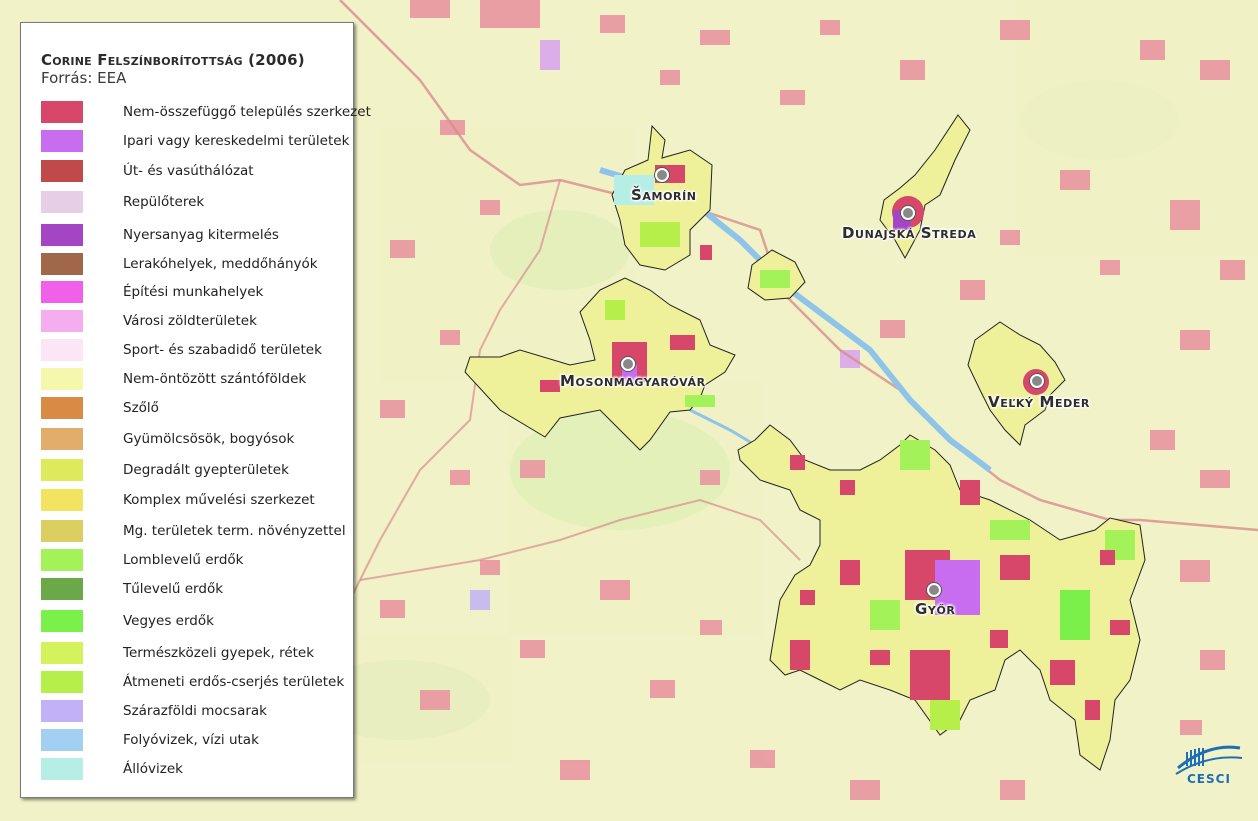 This screenshot has height=821, width=1258. I want to click on gyor-label: Győr, so click(935, 609).